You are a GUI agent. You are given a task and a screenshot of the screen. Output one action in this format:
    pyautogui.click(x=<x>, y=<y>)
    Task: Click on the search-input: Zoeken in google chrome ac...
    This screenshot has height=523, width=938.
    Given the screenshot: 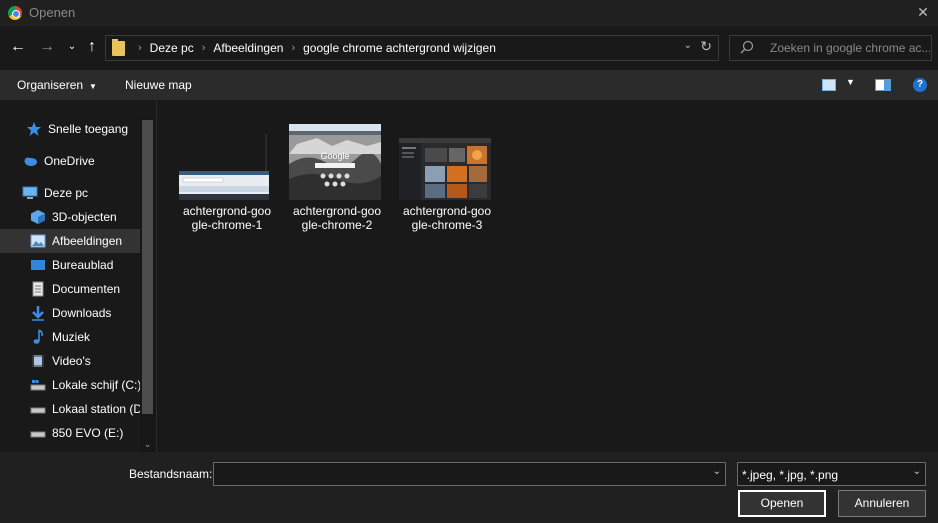 What is the action you would take?
    pyautogui.click(x=850, y=48)
    